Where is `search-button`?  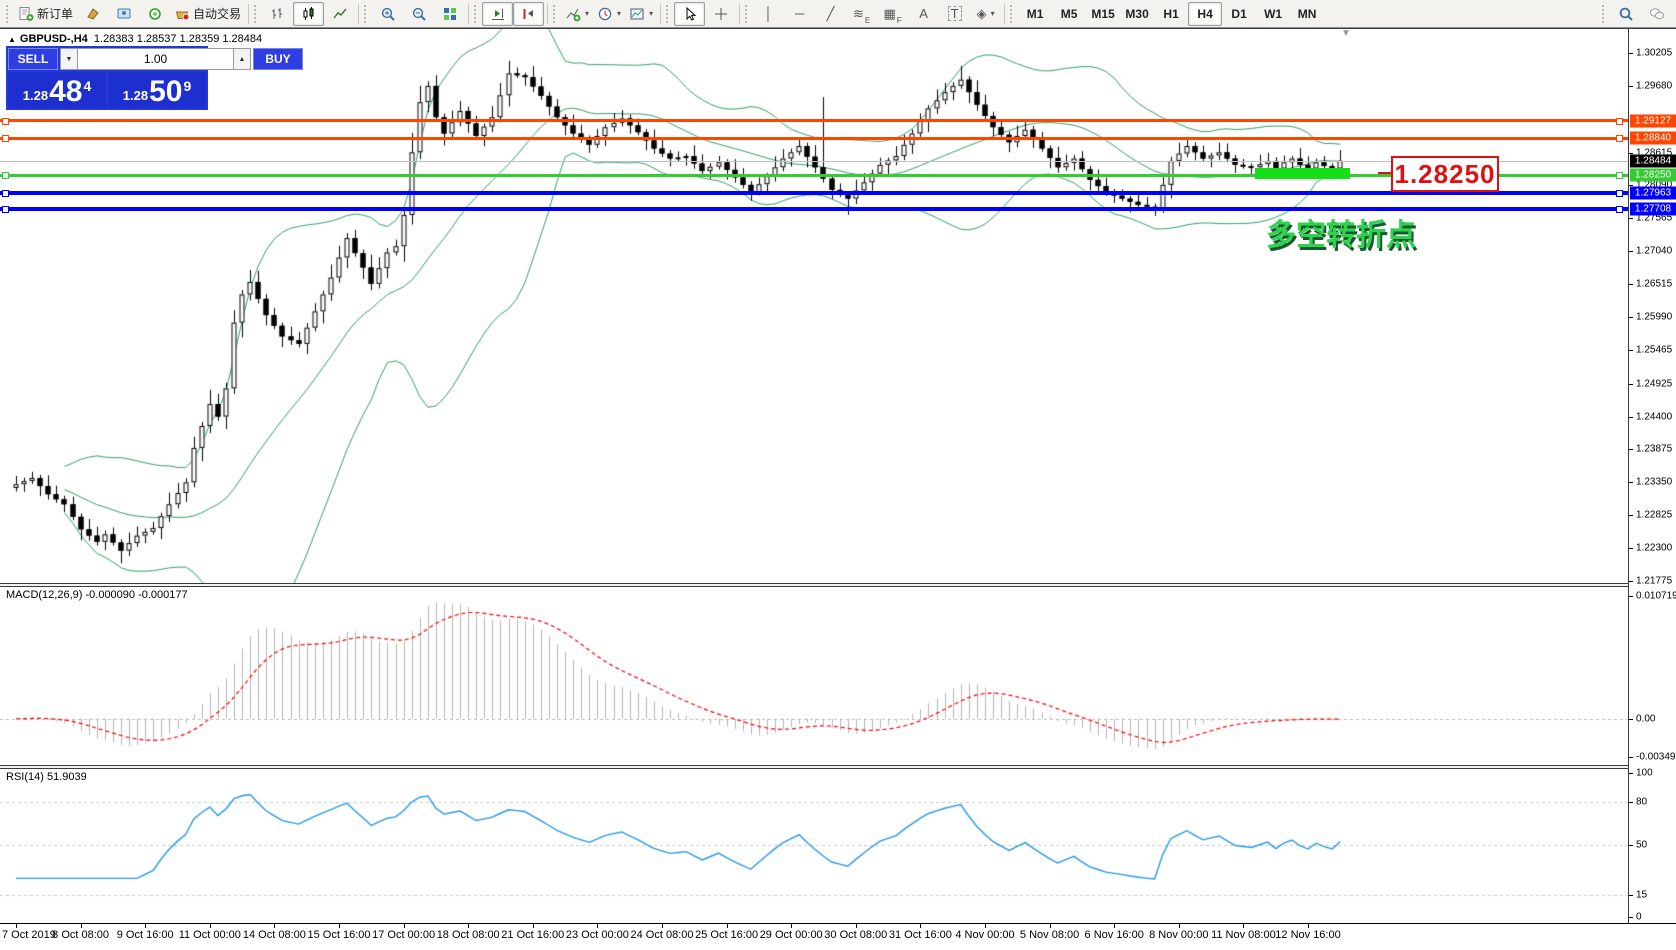 search-button is located at coordinates (1625, 14).